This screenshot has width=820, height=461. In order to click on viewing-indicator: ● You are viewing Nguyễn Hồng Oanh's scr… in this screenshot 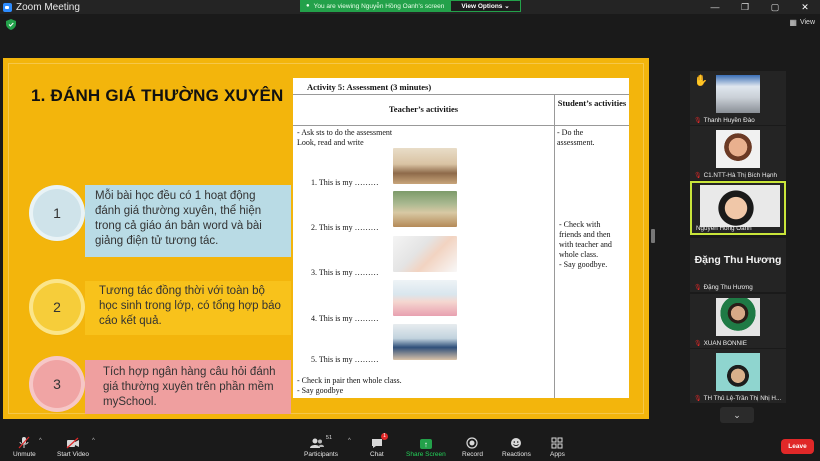, I will do `click(375, 6)`.